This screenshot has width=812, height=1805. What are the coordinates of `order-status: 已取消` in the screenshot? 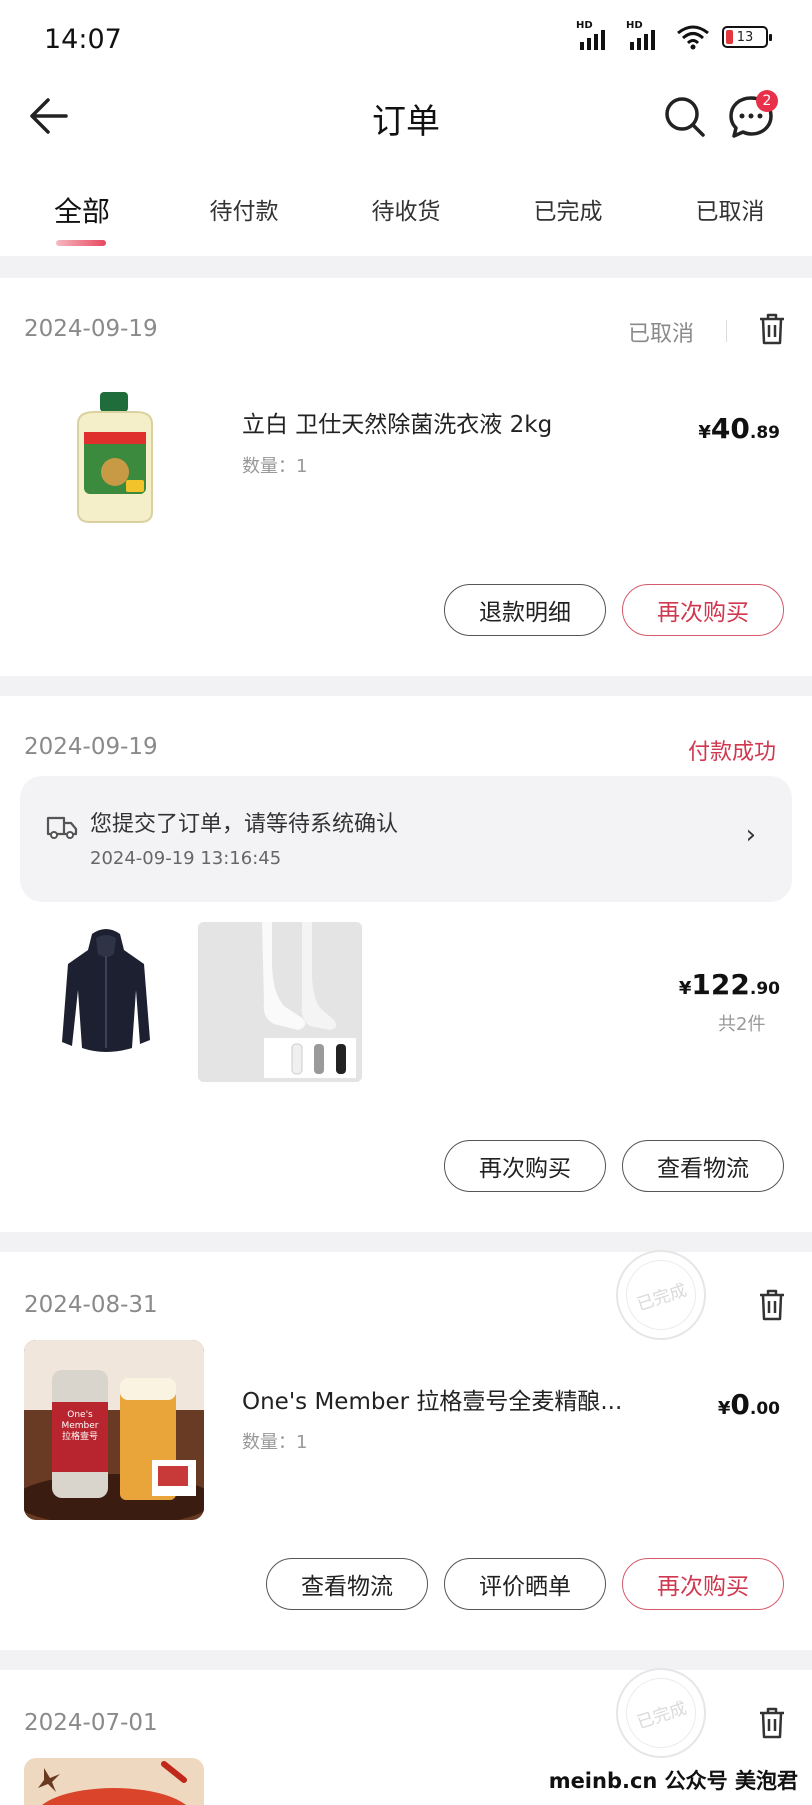 It's located at (661, 334).